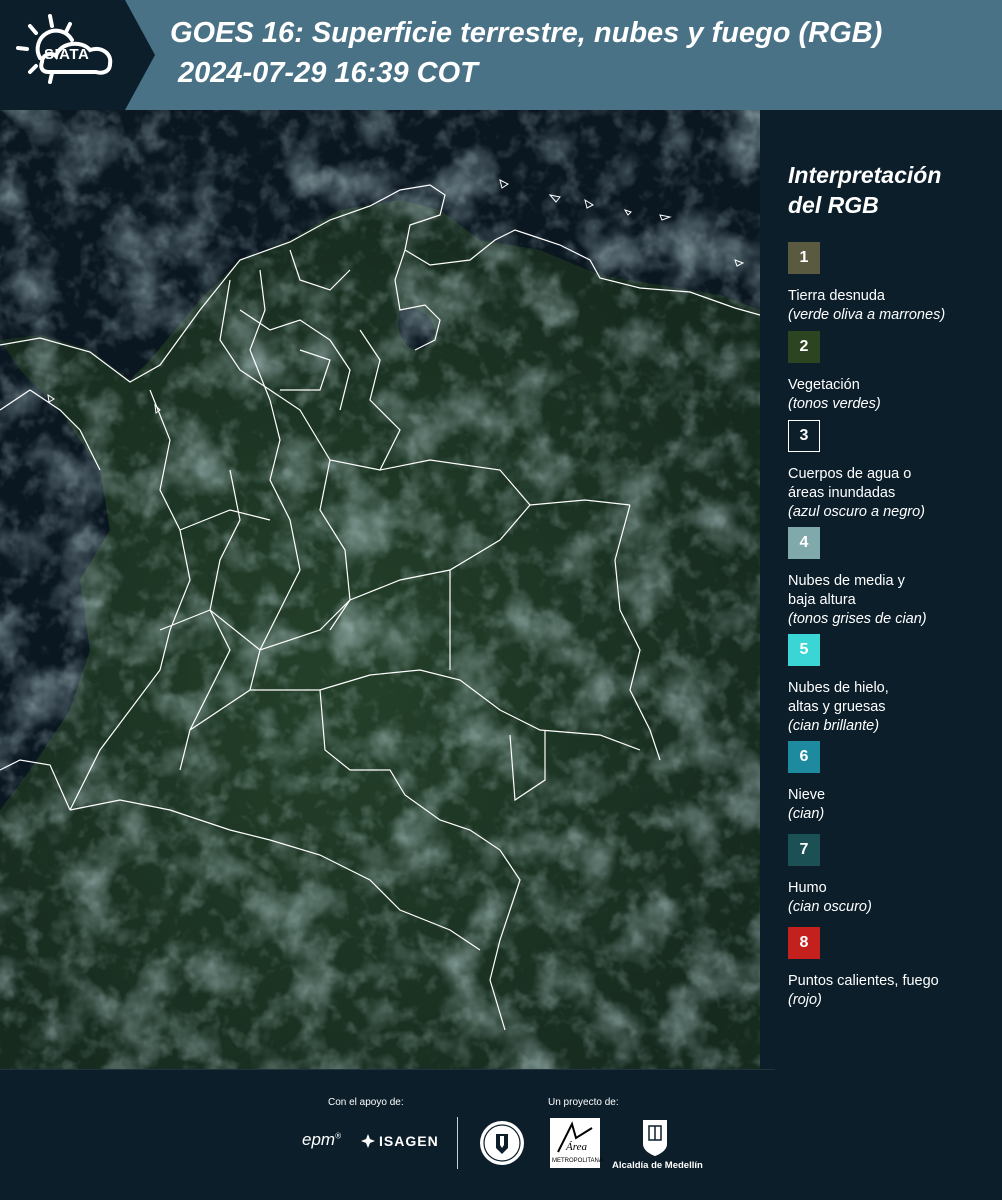 The height and width of the screenshot is (1200, 1002). What do you see at coordinates (804, 543) in the screenshot?
I see `legend-swatch: 4` at bounding box center [804, 543].